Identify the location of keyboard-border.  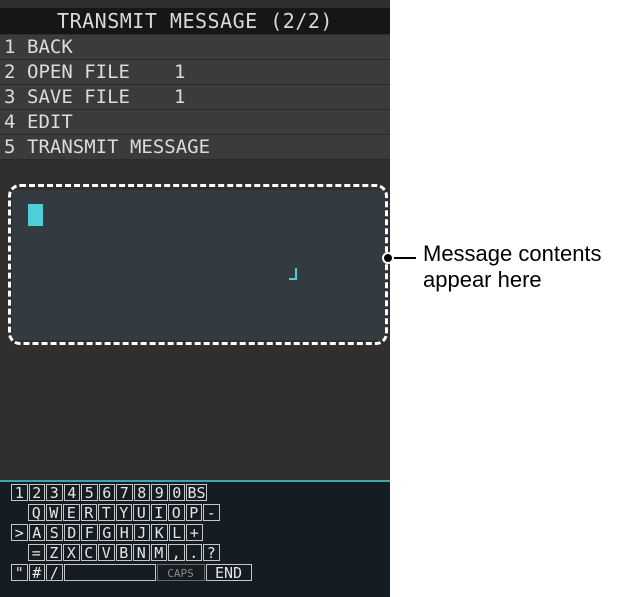
(195, 481).